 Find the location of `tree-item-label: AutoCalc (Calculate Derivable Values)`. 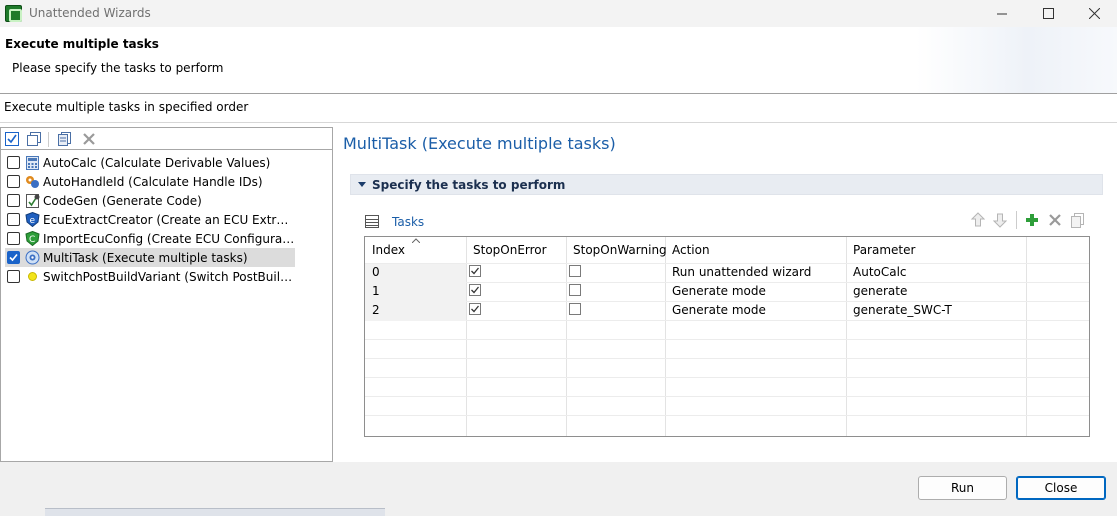

tree-item-label: AutoCalc (Calculate Derivable Values) is located at coordinates (157, 162).